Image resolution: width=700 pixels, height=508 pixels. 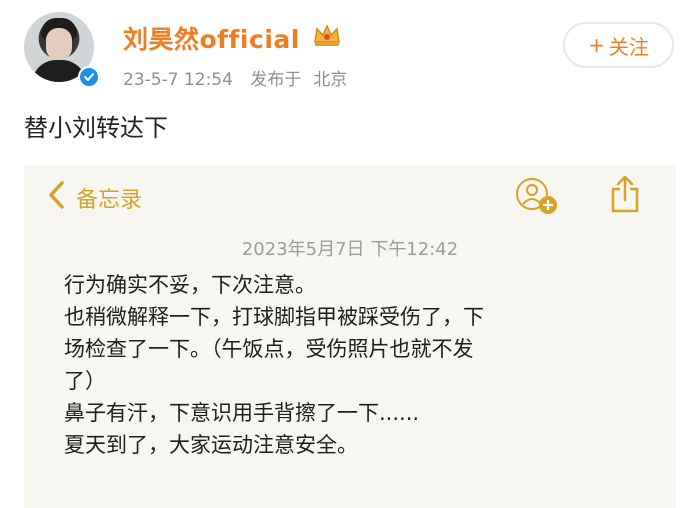 What do you see at coordinates (178, 80) in the screenshot?
I see `post-date: 23-5-7 12:54` at bounding box center [178, 80].